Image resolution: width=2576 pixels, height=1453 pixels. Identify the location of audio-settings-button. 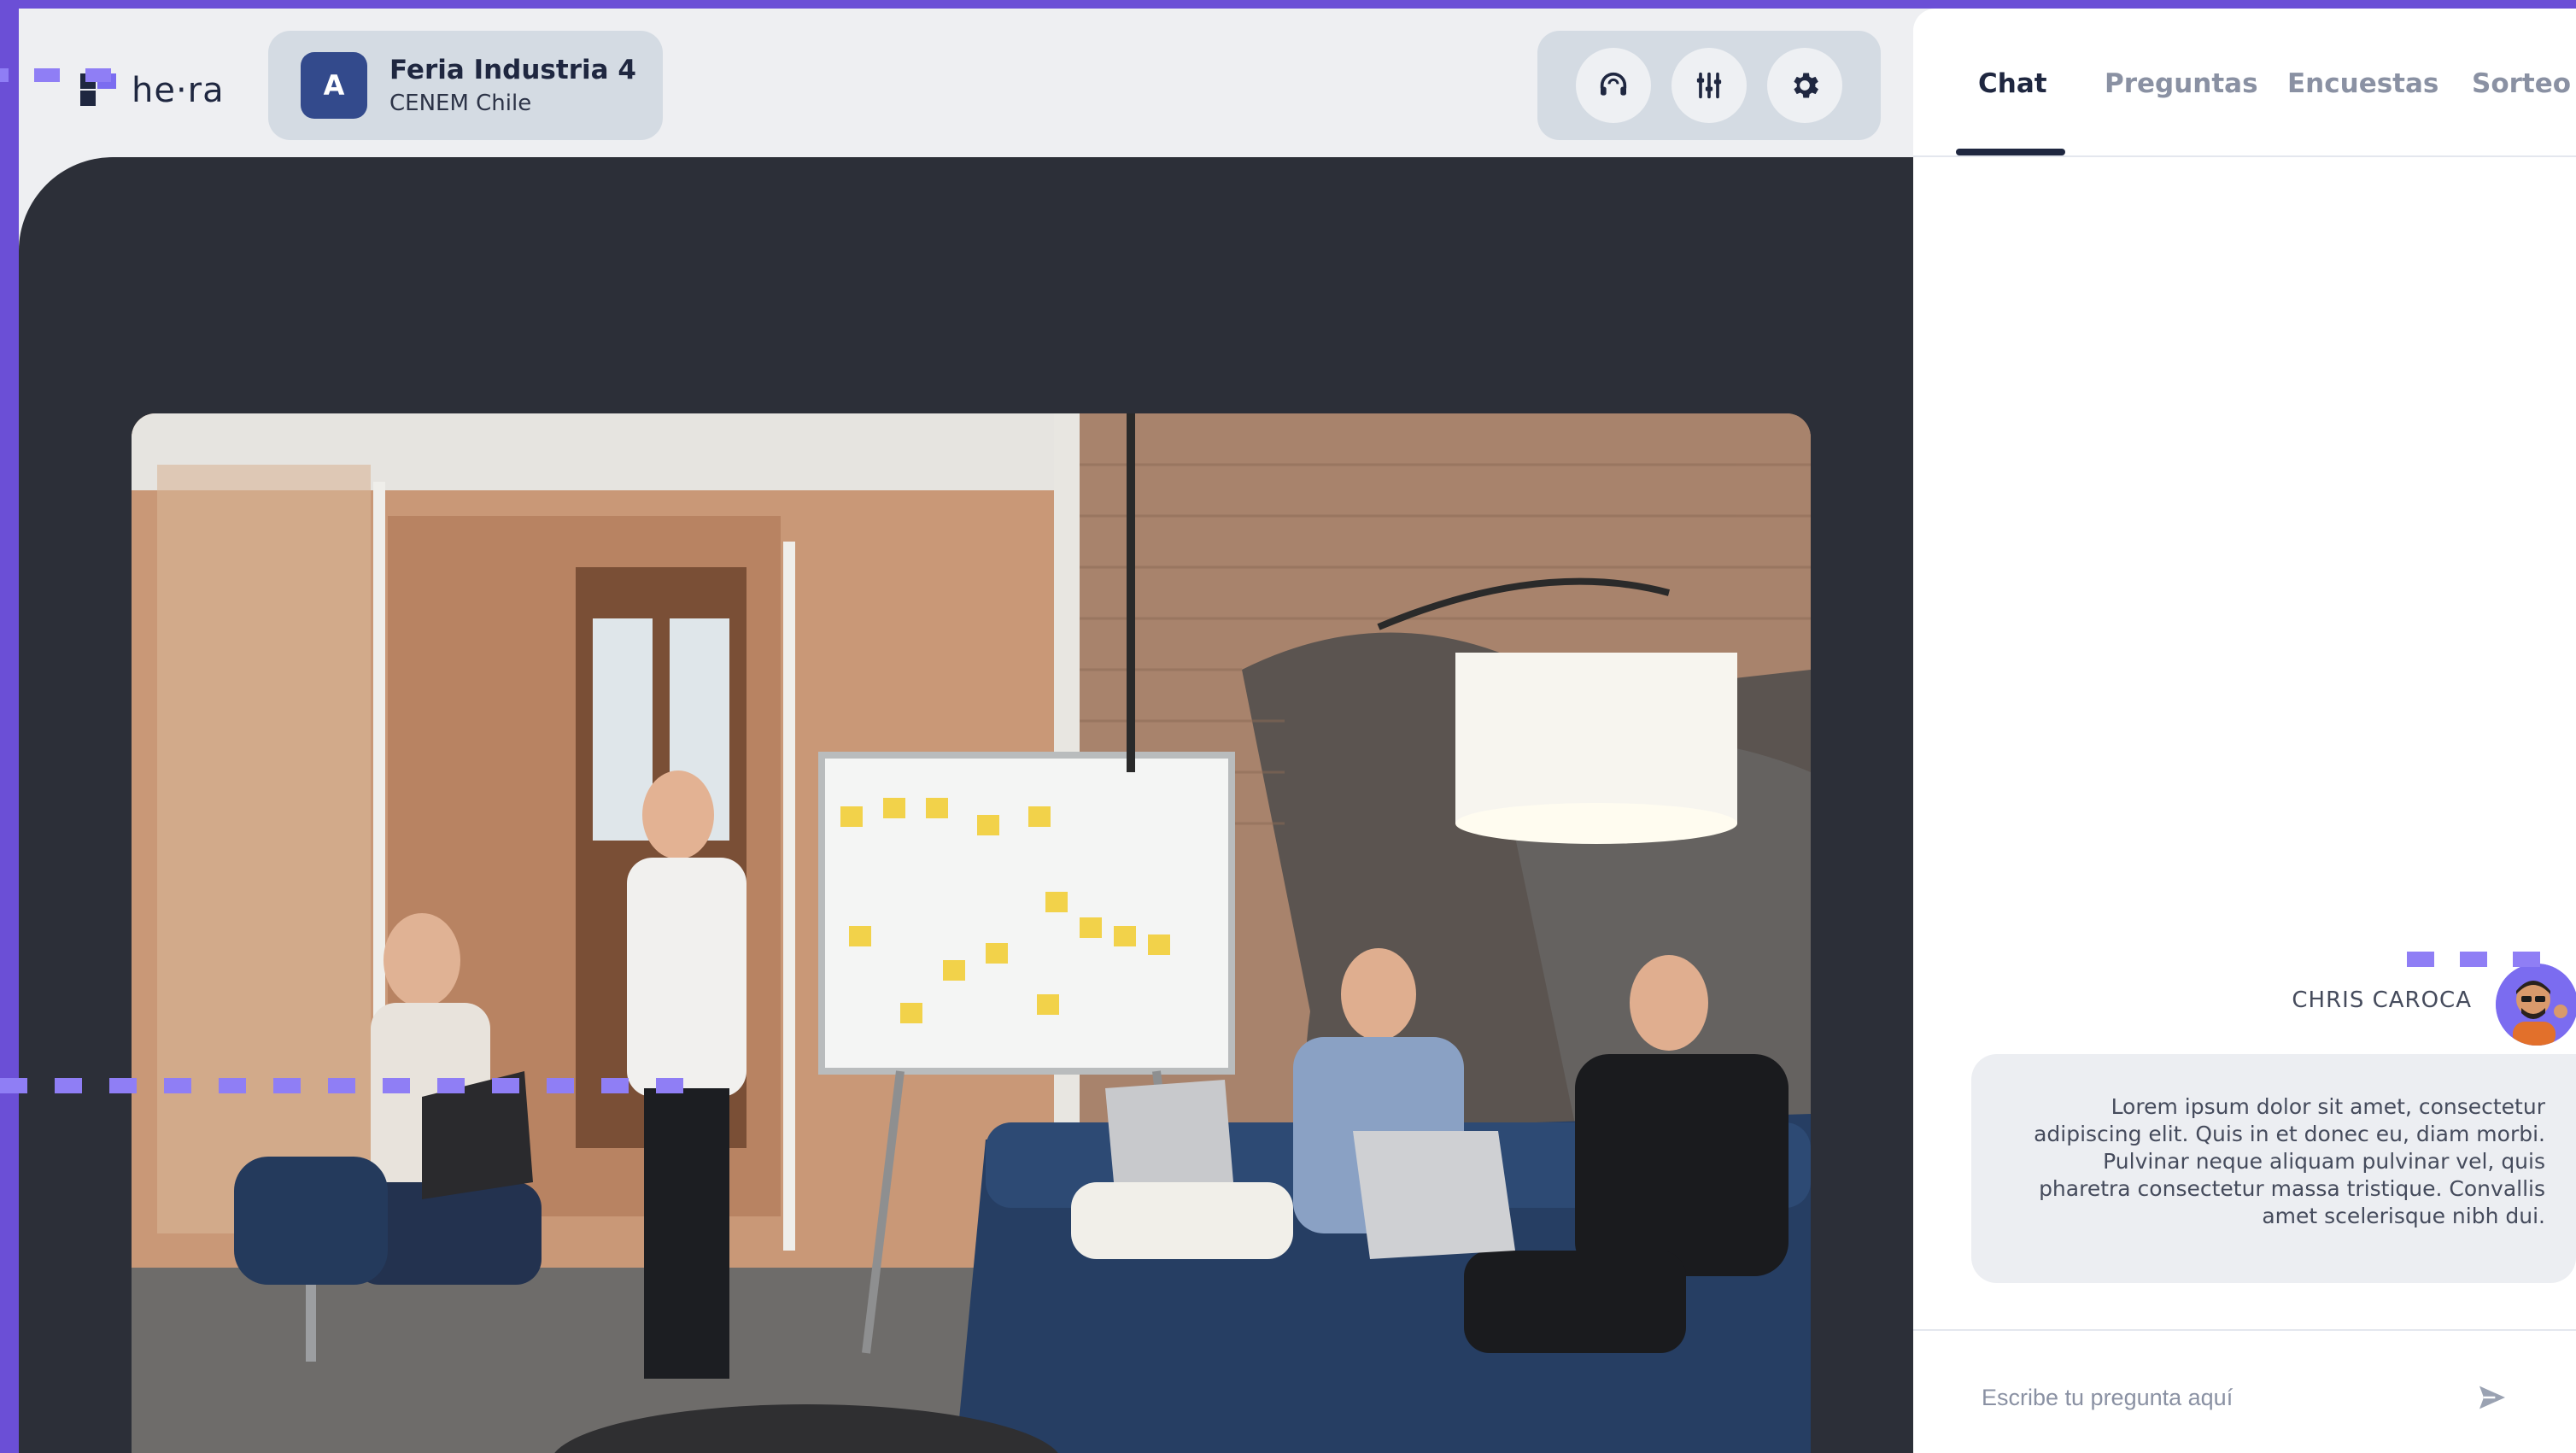
(1709, 85).